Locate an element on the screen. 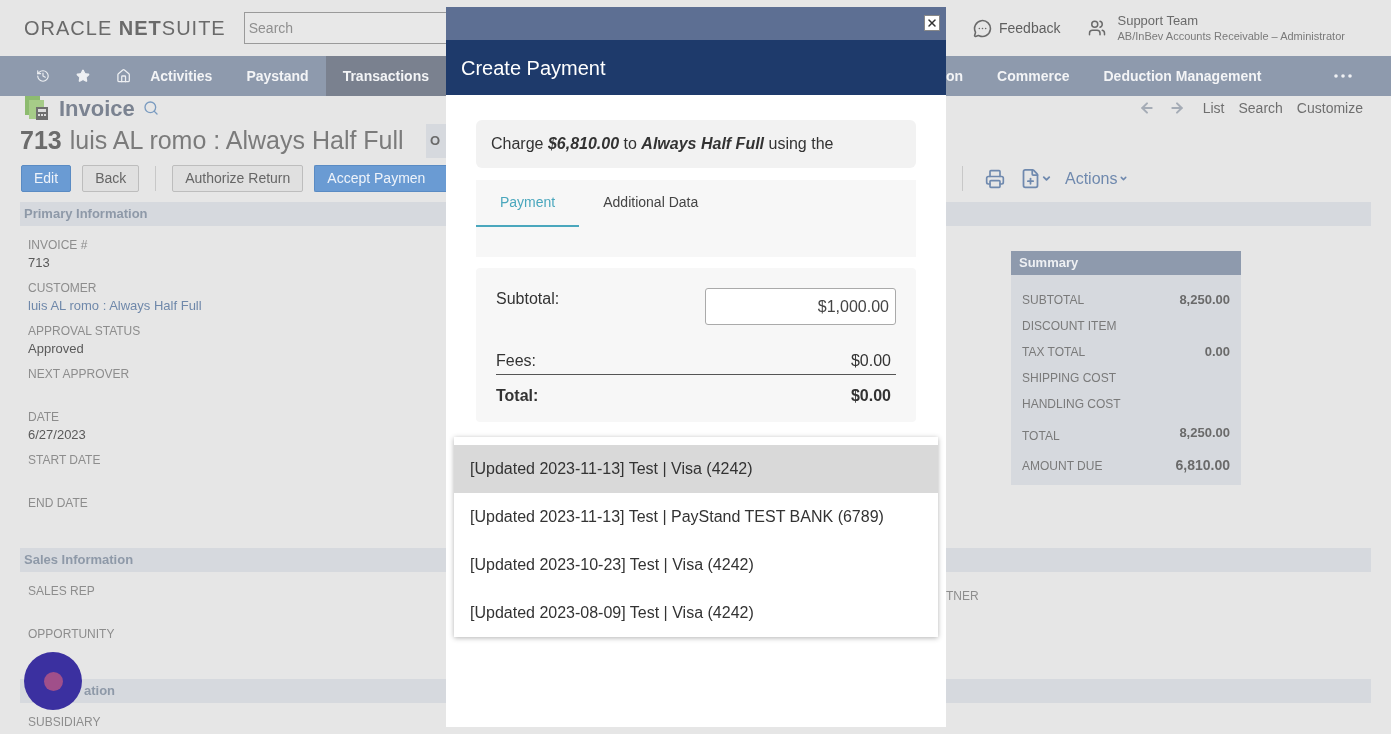 This screenshot has height=734, width=1391. search-field: Search is located at coordinates (344, 28).